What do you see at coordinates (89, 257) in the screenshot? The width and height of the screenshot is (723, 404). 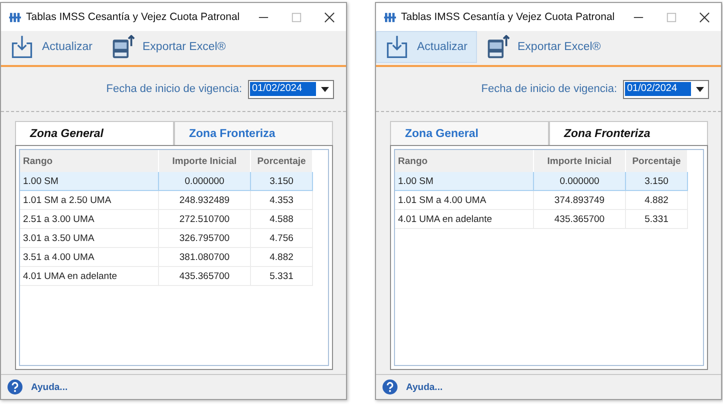 I see `table-cell: 3.51 a 4.00 UMA` at bounding box center [89, 257].